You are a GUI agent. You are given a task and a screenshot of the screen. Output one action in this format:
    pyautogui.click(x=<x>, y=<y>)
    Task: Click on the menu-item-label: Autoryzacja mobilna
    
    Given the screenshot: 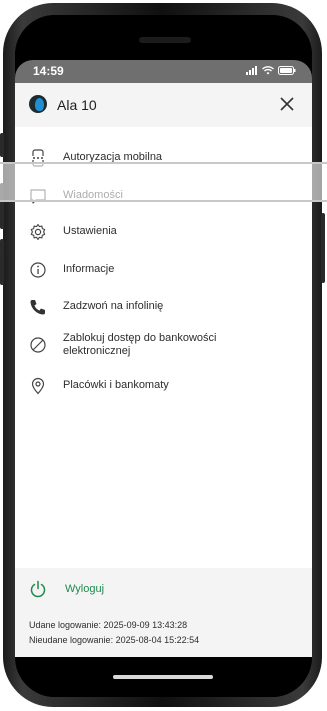 What is the action you would take?
    pyautogui.click(x=113, y=157)
    